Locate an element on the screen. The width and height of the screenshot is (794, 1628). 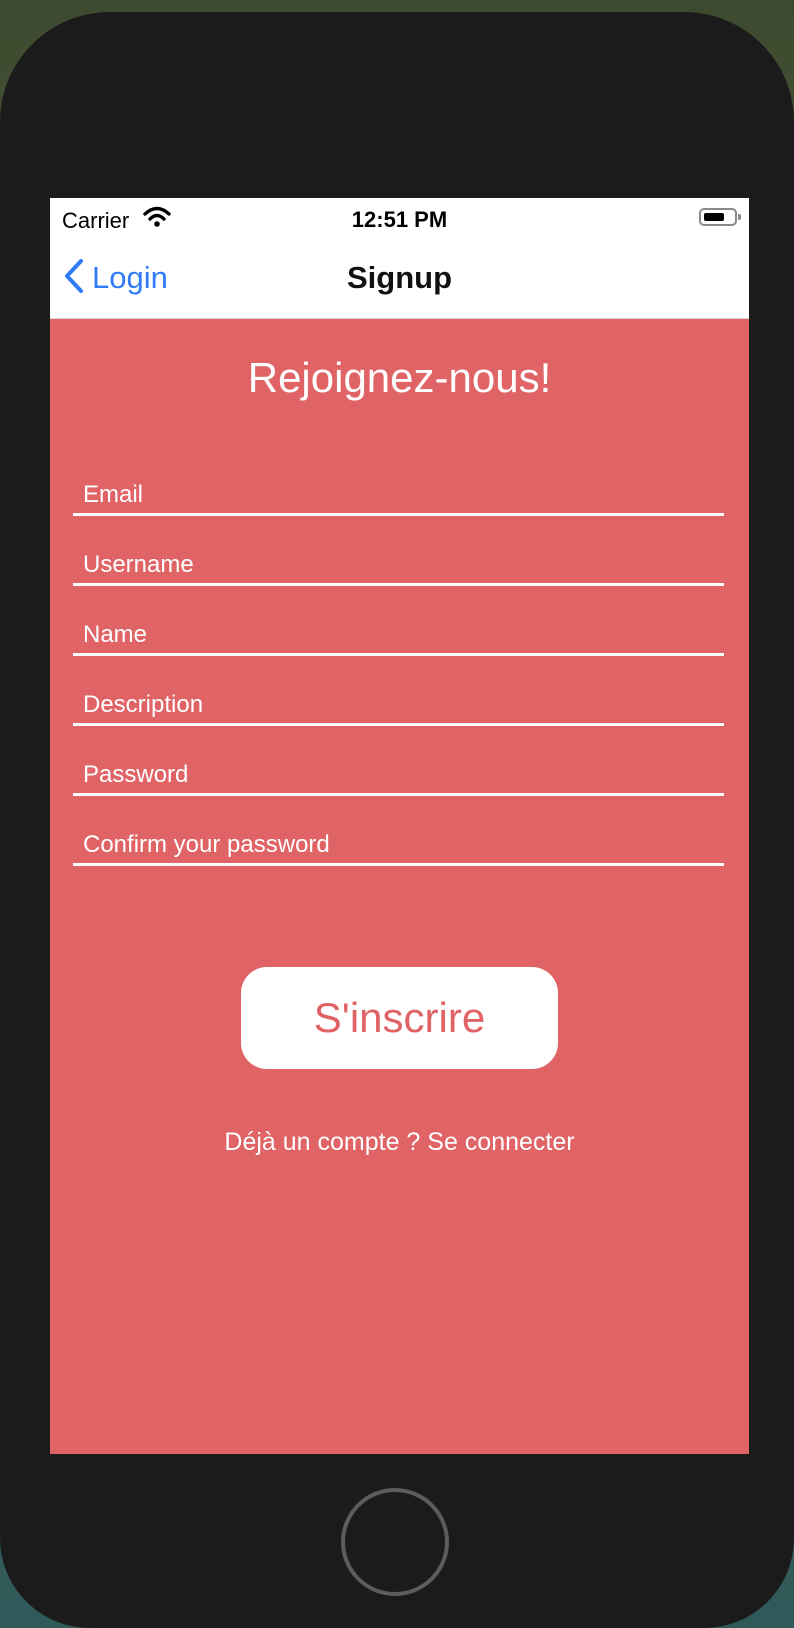
name-field-container is located at coordinates (398, 624).